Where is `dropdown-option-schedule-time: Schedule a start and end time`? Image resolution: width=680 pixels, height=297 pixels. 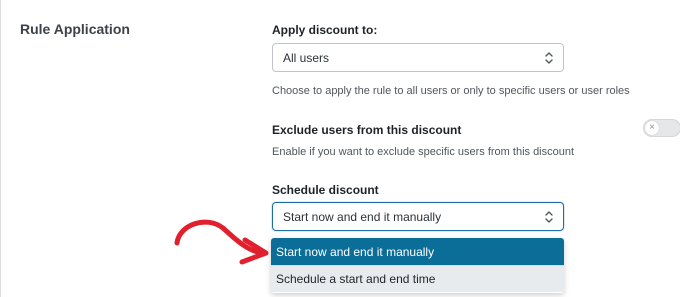
dropdown-option-schedule-time: Schedule a start and end time is located at coordinates (417, 278).